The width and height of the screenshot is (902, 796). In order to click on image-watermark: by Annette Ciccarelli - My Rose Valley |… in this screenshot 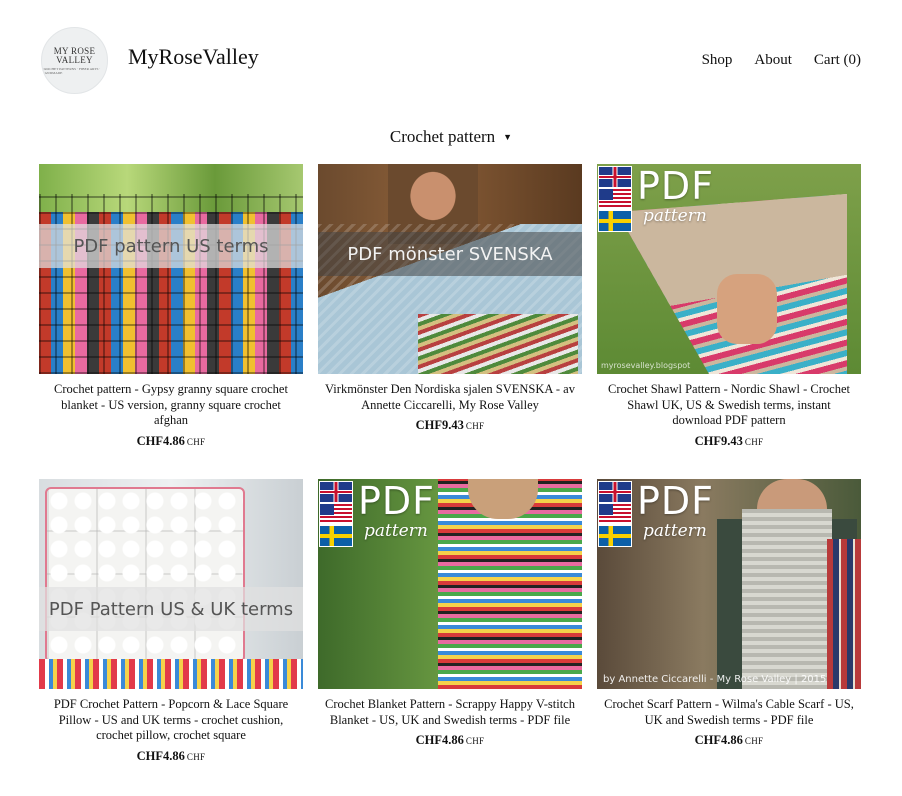, I will do `click(715, 679)`.